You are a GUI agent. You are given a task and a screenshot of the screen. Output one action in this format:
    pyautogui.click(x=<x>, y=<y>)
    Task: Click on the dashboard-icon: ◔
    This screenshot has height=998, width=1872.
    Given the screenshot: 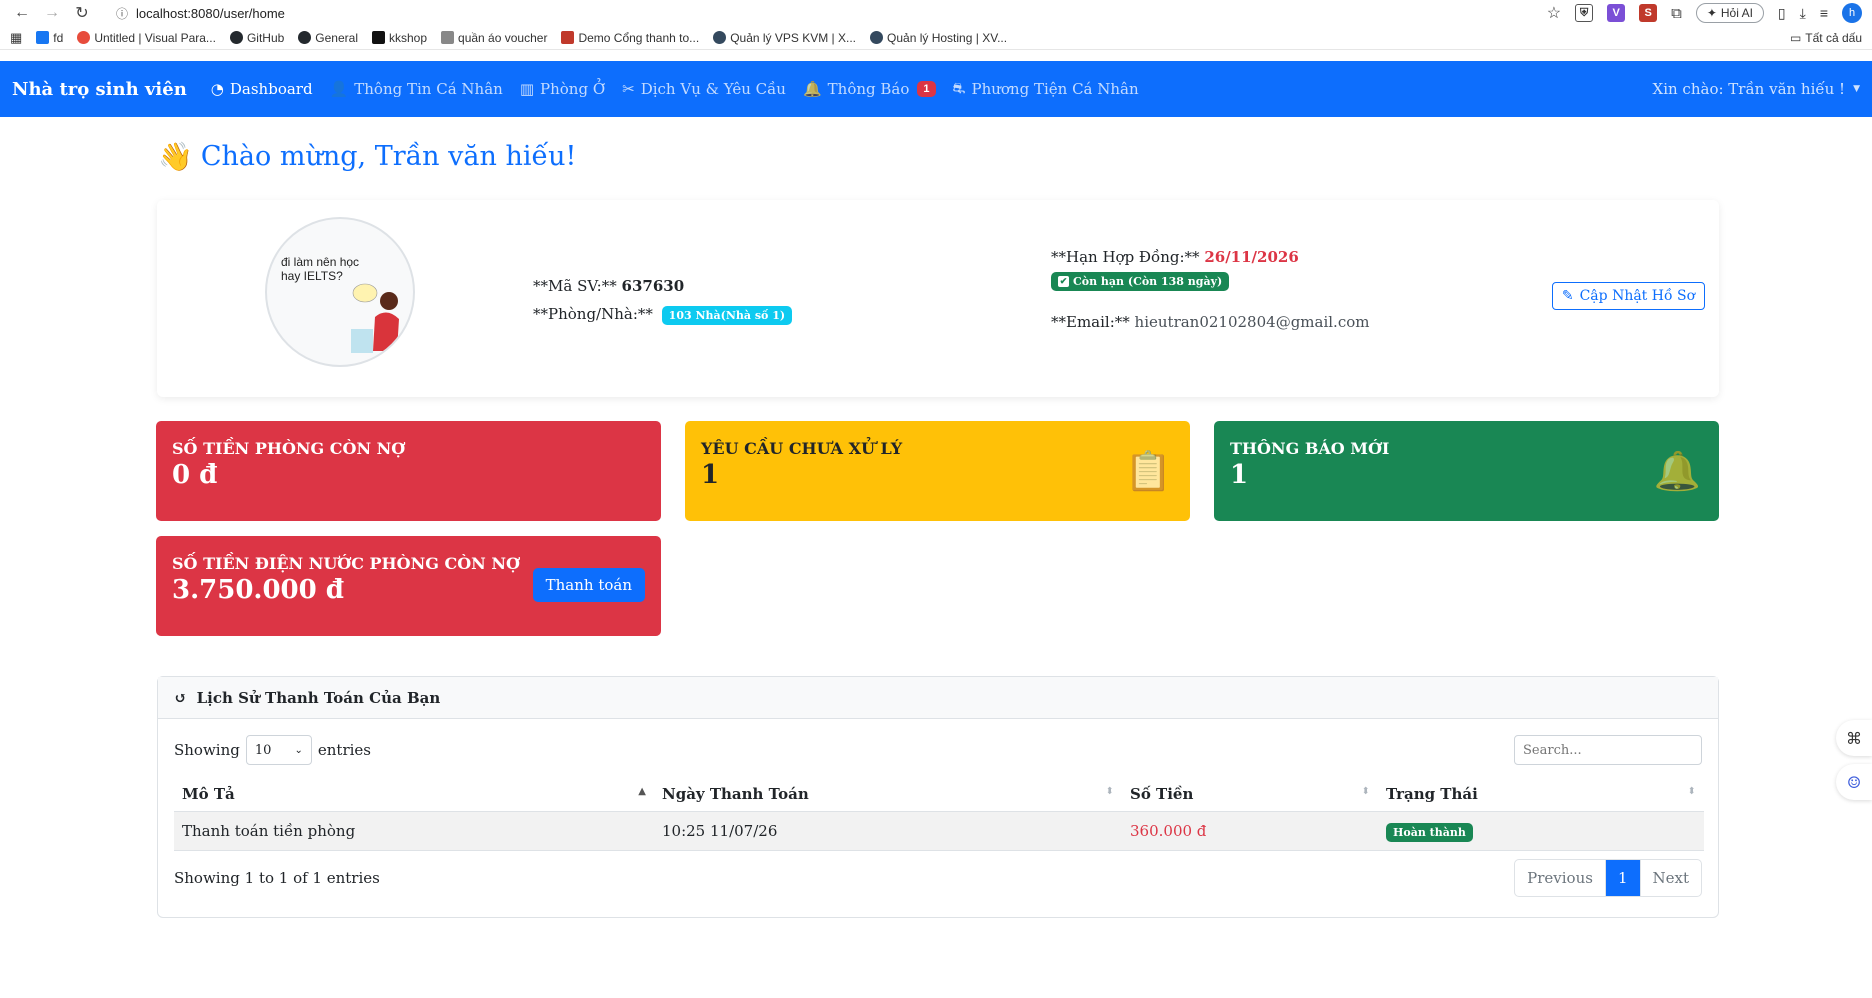 What is the action you would take?
    pyautogui.click(x=217, y=89)
    